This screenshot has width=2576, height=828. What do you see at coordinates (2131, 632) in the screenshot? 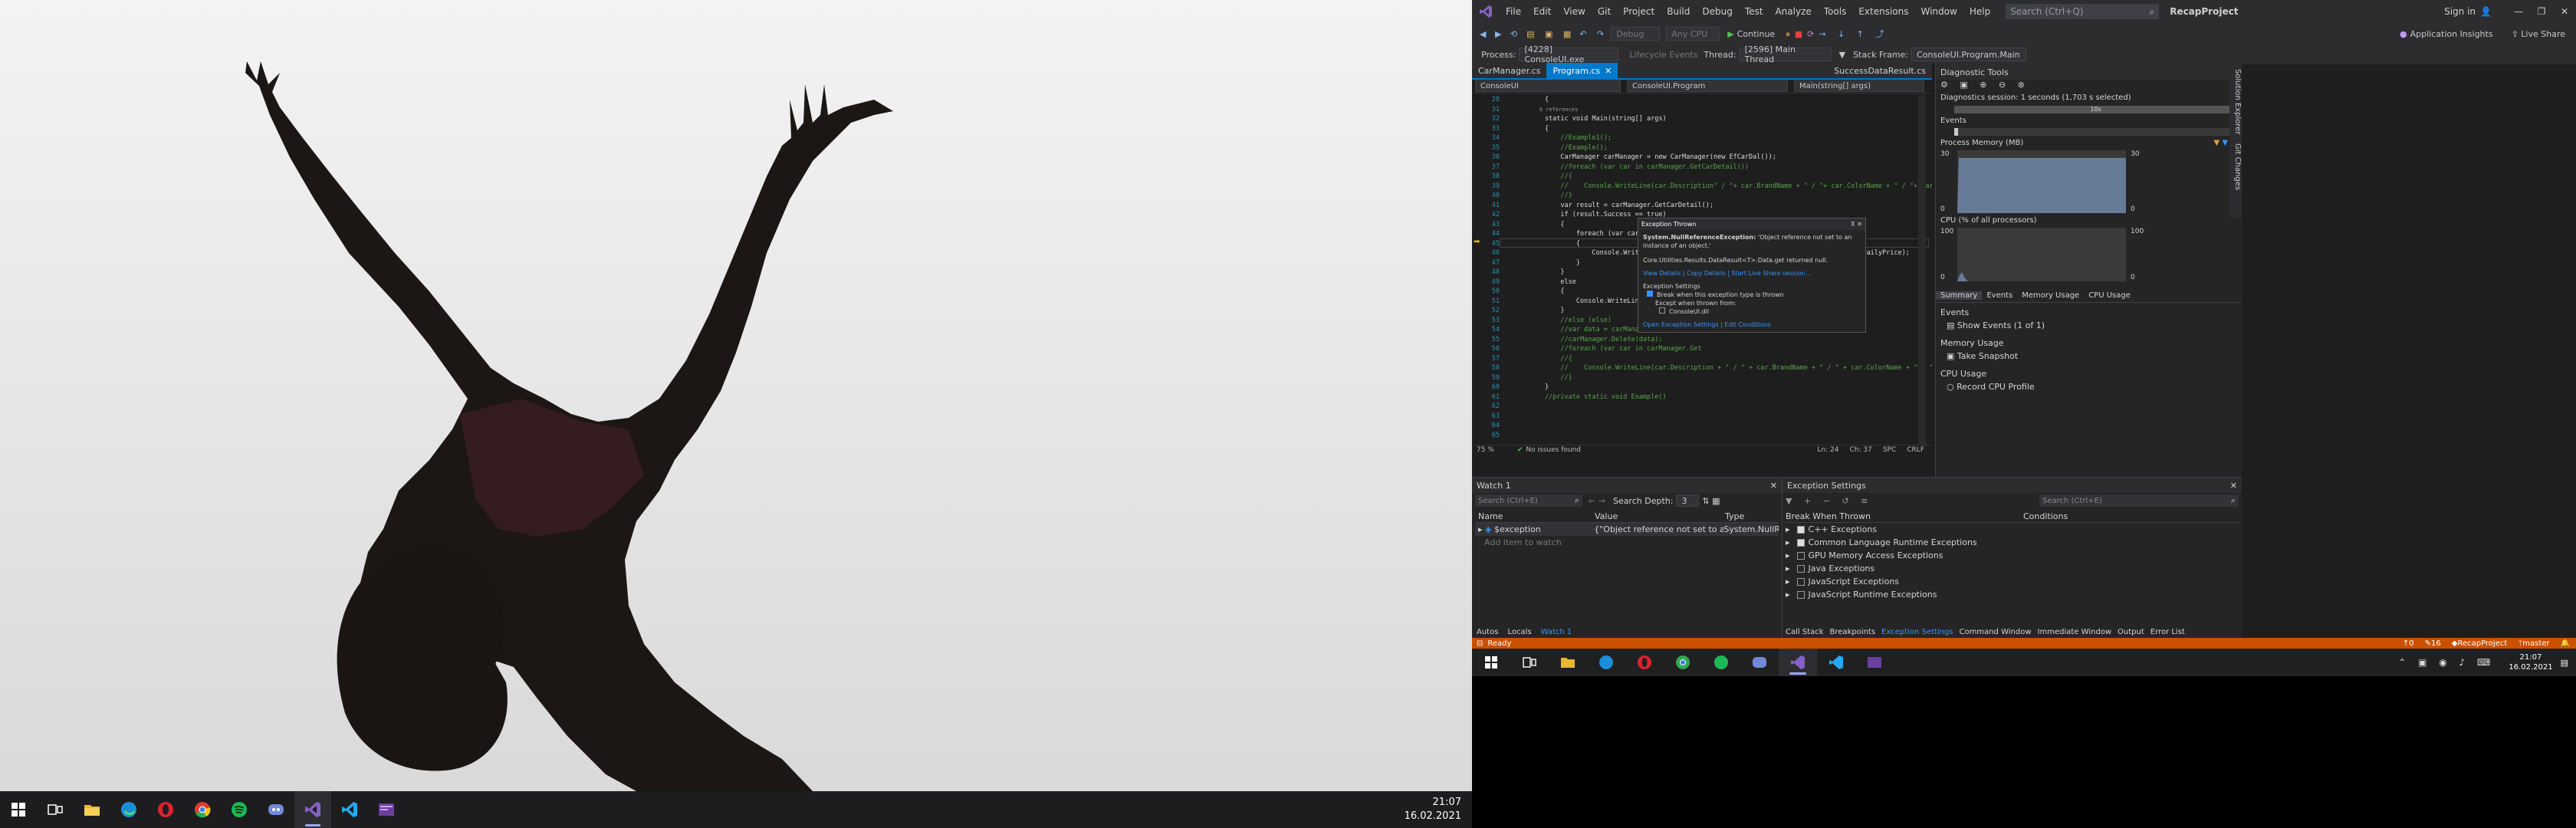
I see `tab-output: Output` at bounding box center [2131, 632].